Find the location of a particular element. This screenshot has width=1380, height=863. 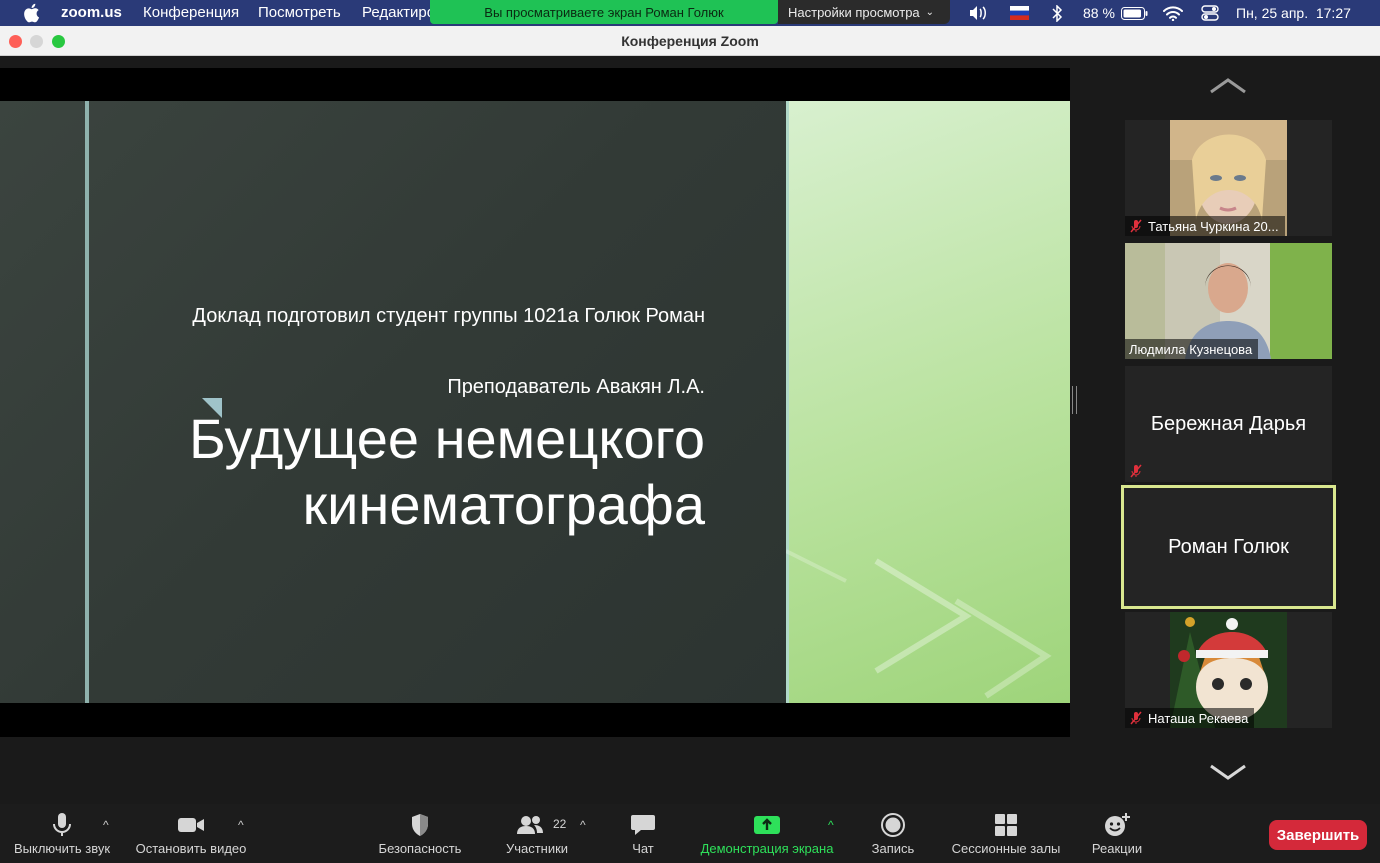

slide-green-panel is located at coordinates (928, 402).